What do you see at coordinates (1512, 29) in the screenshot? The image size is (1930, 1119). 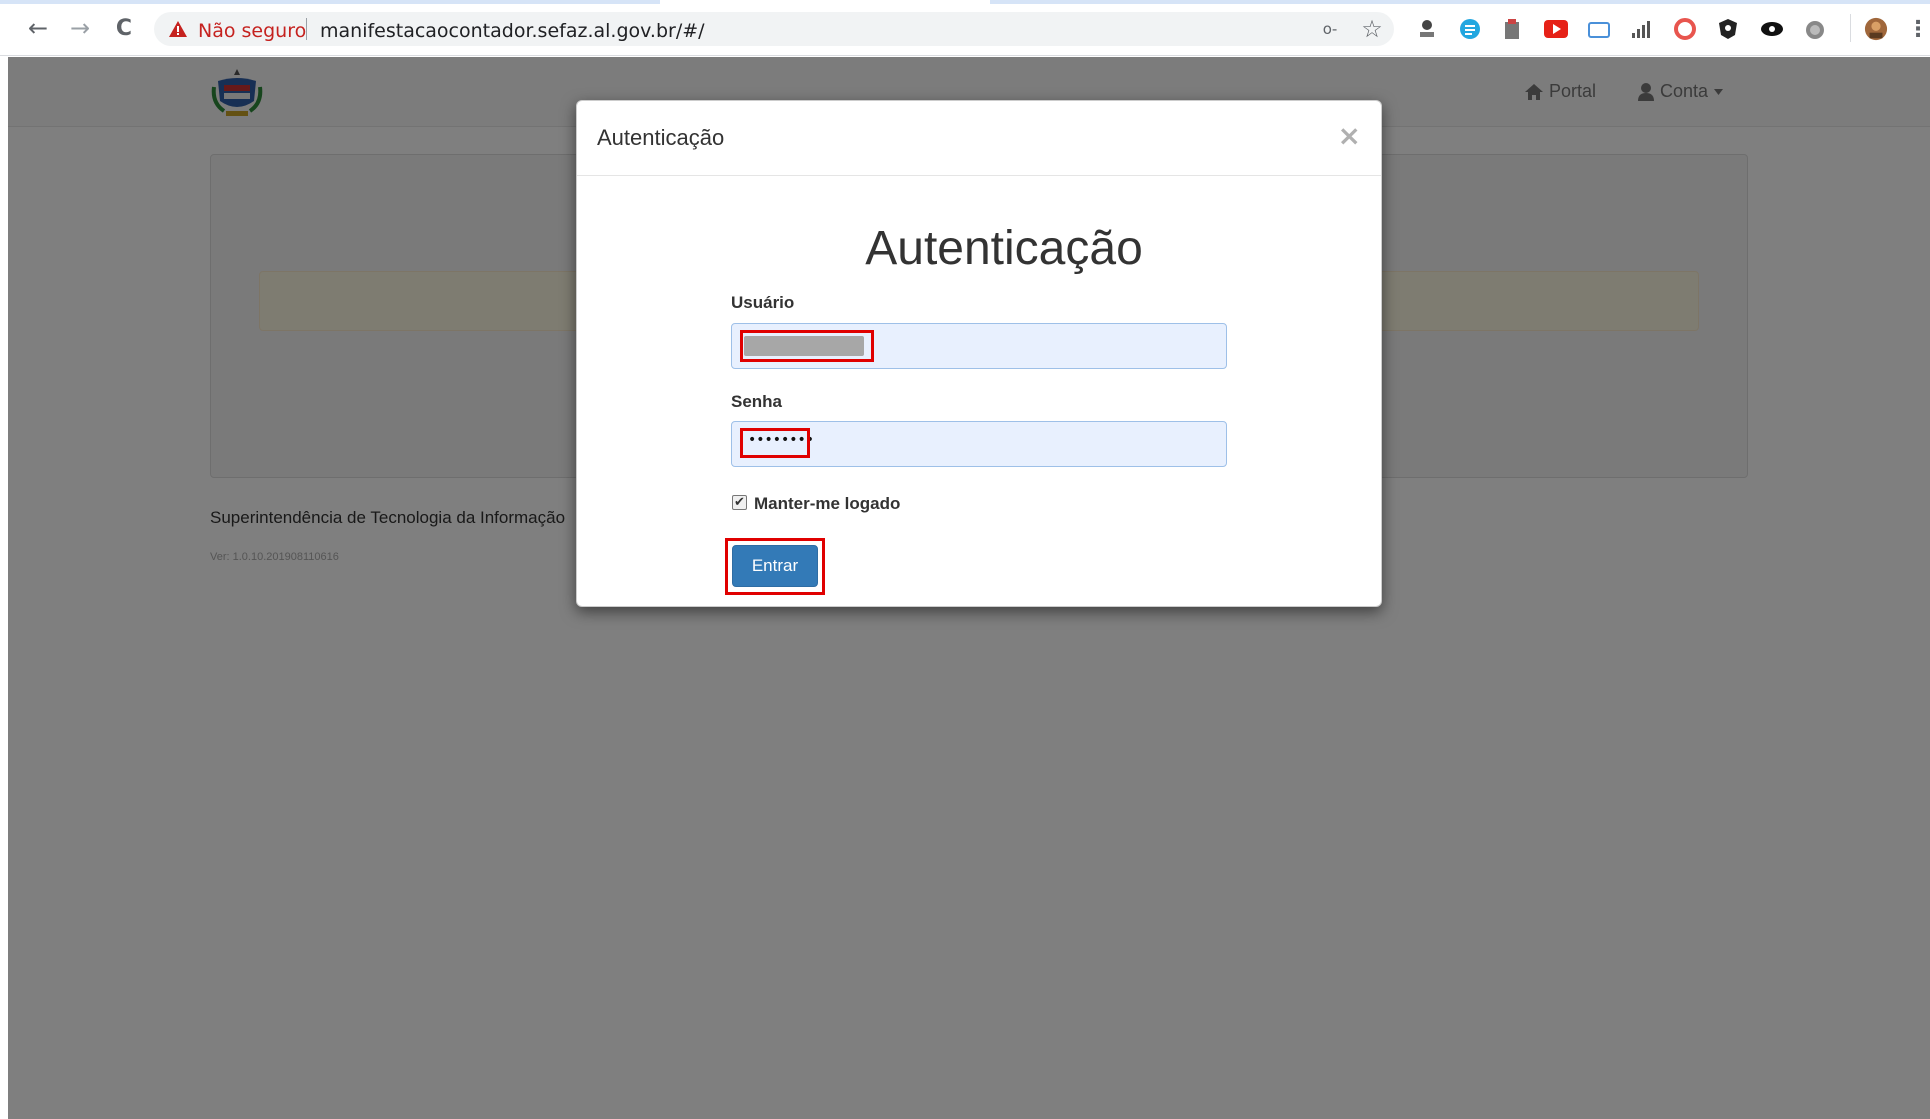 I see `extension-clipboard-icon` at bounding box center [1512, 29].